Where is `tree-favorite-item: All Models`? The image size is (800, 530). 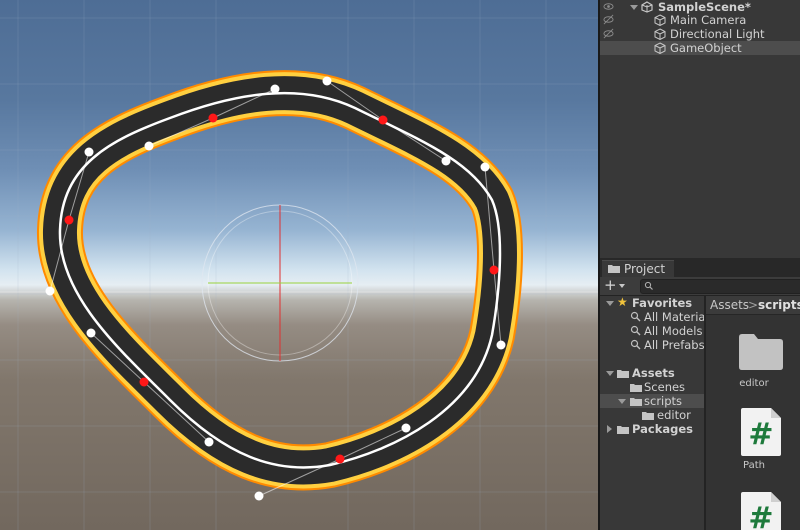 tree-favorite-item: All Models is located at coordinates (652, 331).